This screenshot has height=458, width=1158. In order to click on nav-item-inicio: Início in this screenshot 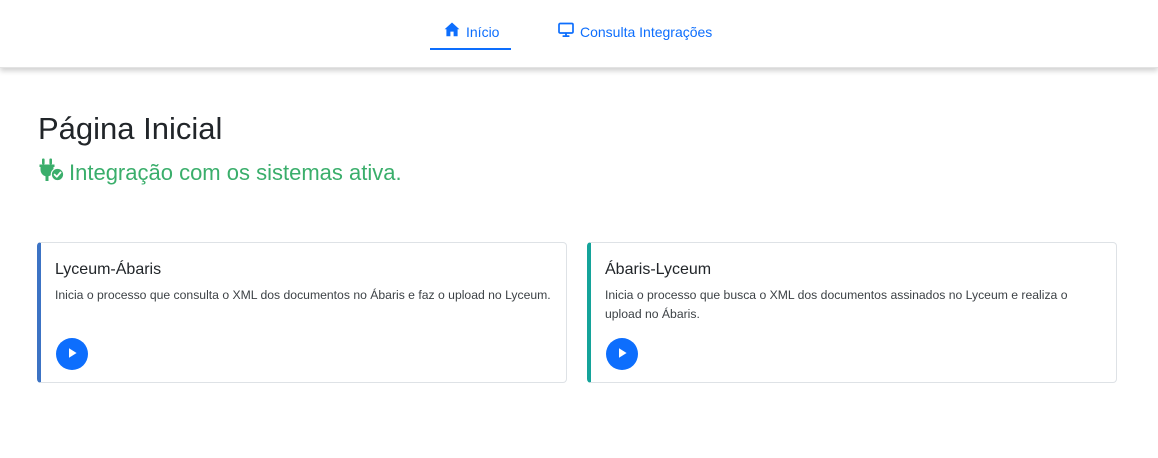, I will do `click(470, 36)`.